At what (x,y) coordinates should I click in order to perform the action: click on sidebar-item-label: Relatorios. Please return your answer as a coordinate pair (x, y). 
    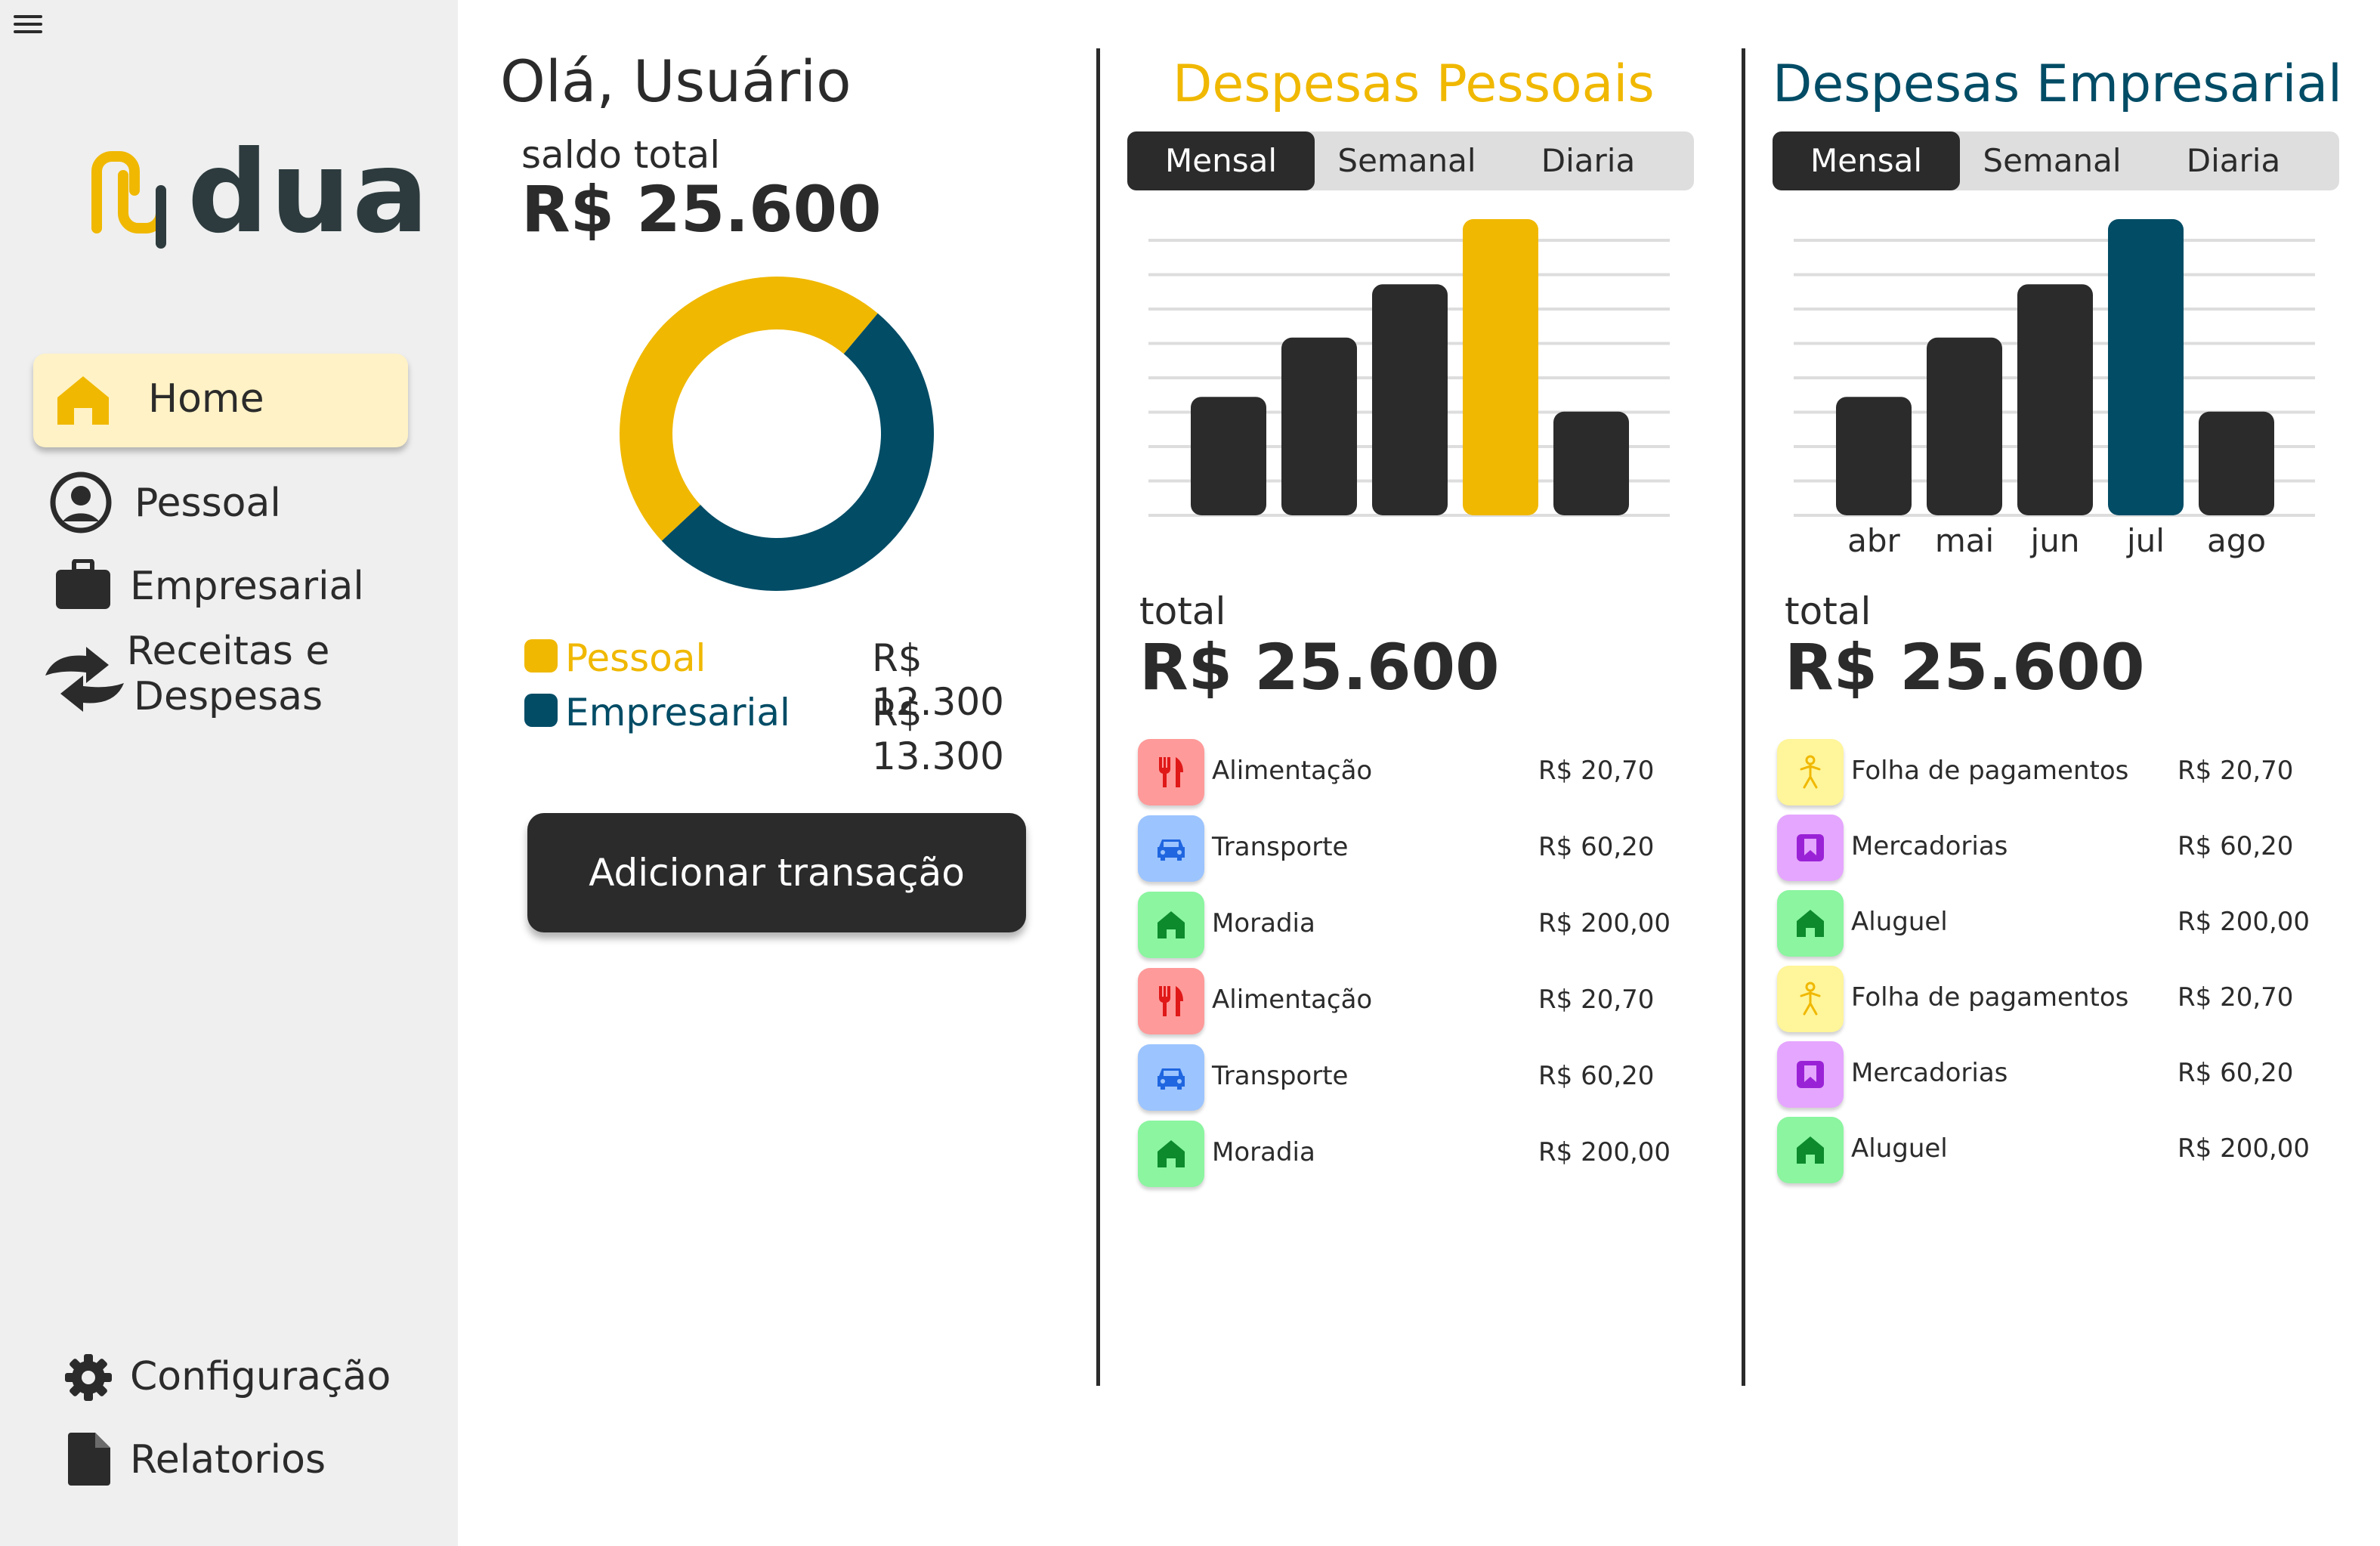
    Looking at the image, I should click on (228, 1460).